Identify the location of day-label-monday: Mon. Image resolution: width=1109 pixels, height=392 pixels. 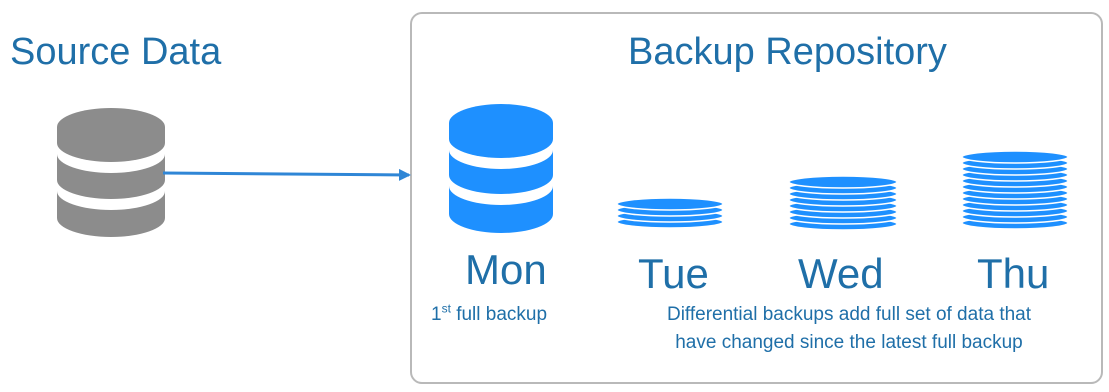
(506, 269).